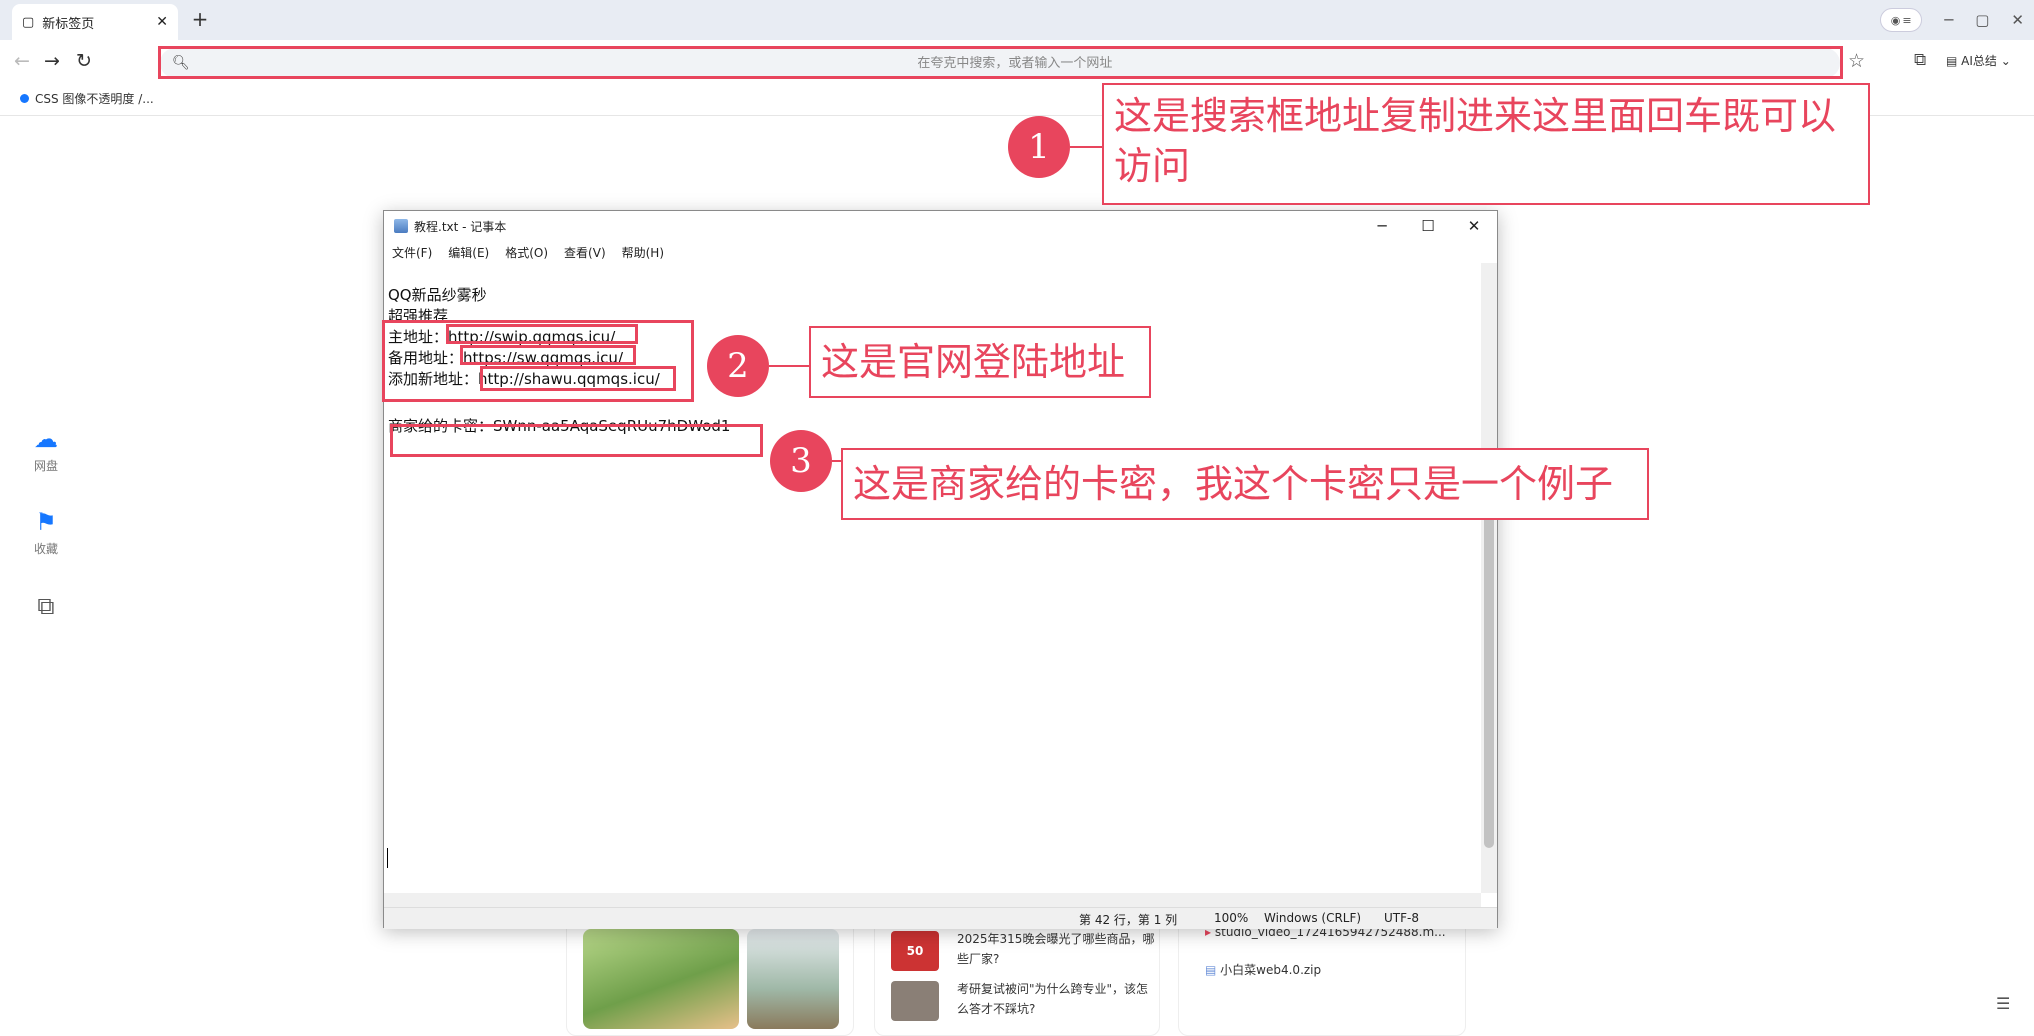  I want to click on forward-button: →, so click(52, 61).